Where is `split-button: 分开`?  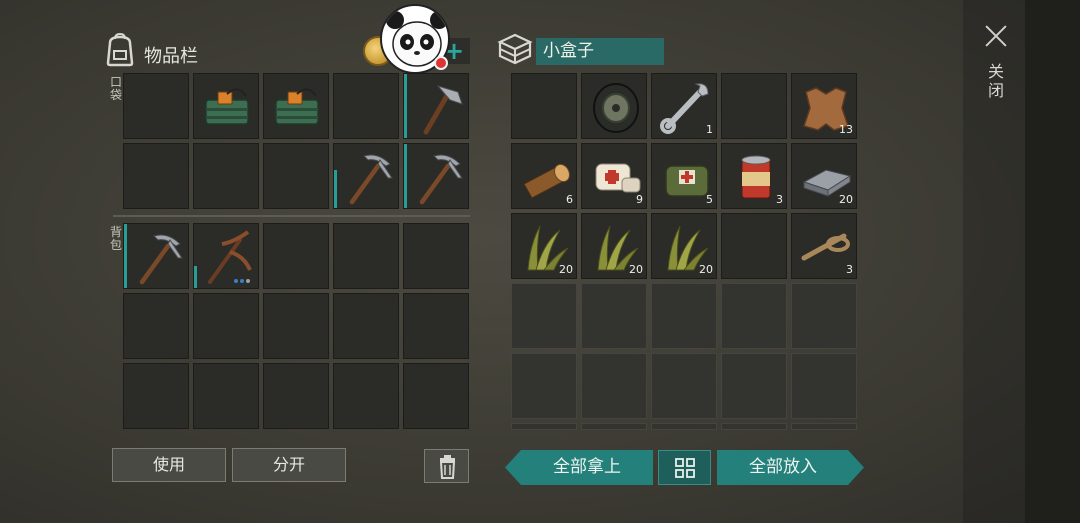
split-button: 分开 is located at coordinates (289, 465).